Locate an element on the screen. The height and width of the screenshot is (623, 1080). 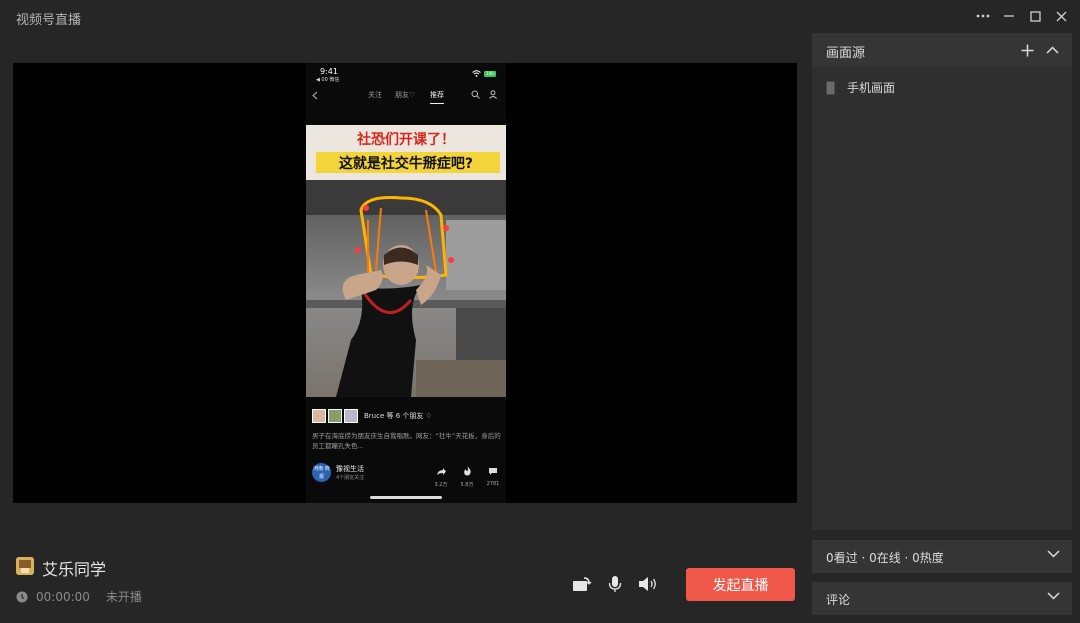
stats-bar: 0看过 · 0在线 · 0热度 is located at coordinates (942, 556).